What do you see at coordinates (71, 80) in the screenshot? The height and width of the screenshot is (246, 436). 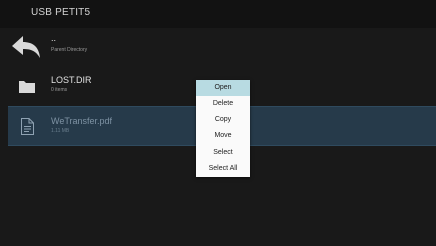 I see `file-name: LOST.DIR` at bounding box center [71, 80].